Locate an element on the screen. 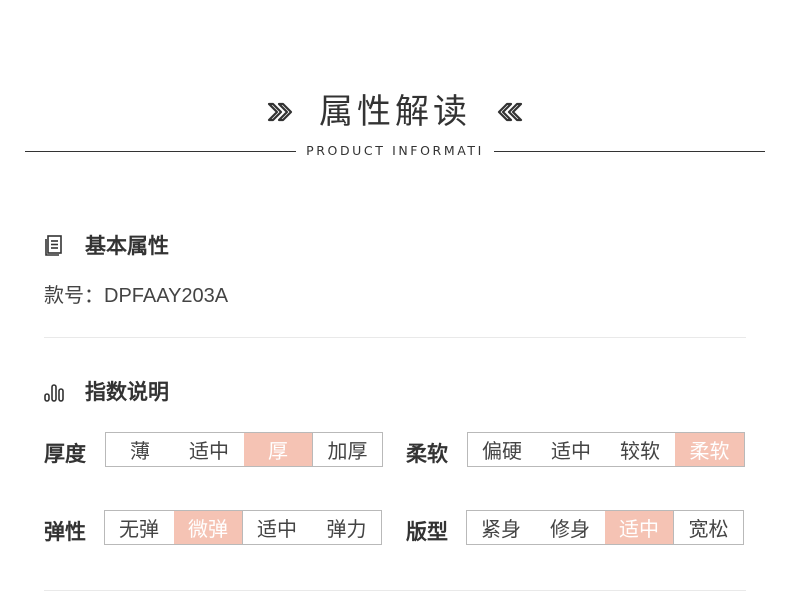 The height and width of the screenshot is (591, 790). thickness-option: 厚 is located at coordinates (278, 449).